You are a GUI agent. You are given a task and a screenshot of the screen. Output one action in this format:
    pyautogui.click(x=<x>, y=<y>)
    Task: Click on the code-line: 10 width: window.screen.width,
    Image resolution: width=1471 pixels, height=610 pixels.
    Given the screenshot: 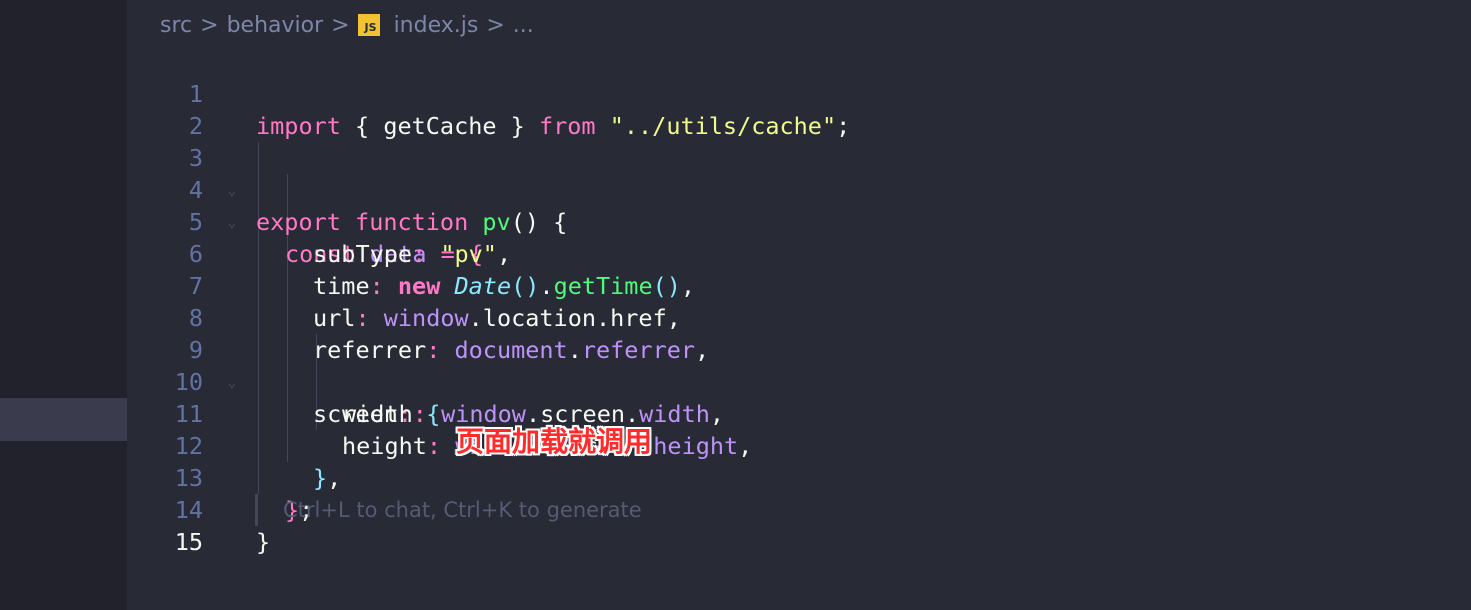 What is the action you would take?
    pyautogui.click(x=799, y=381)
    